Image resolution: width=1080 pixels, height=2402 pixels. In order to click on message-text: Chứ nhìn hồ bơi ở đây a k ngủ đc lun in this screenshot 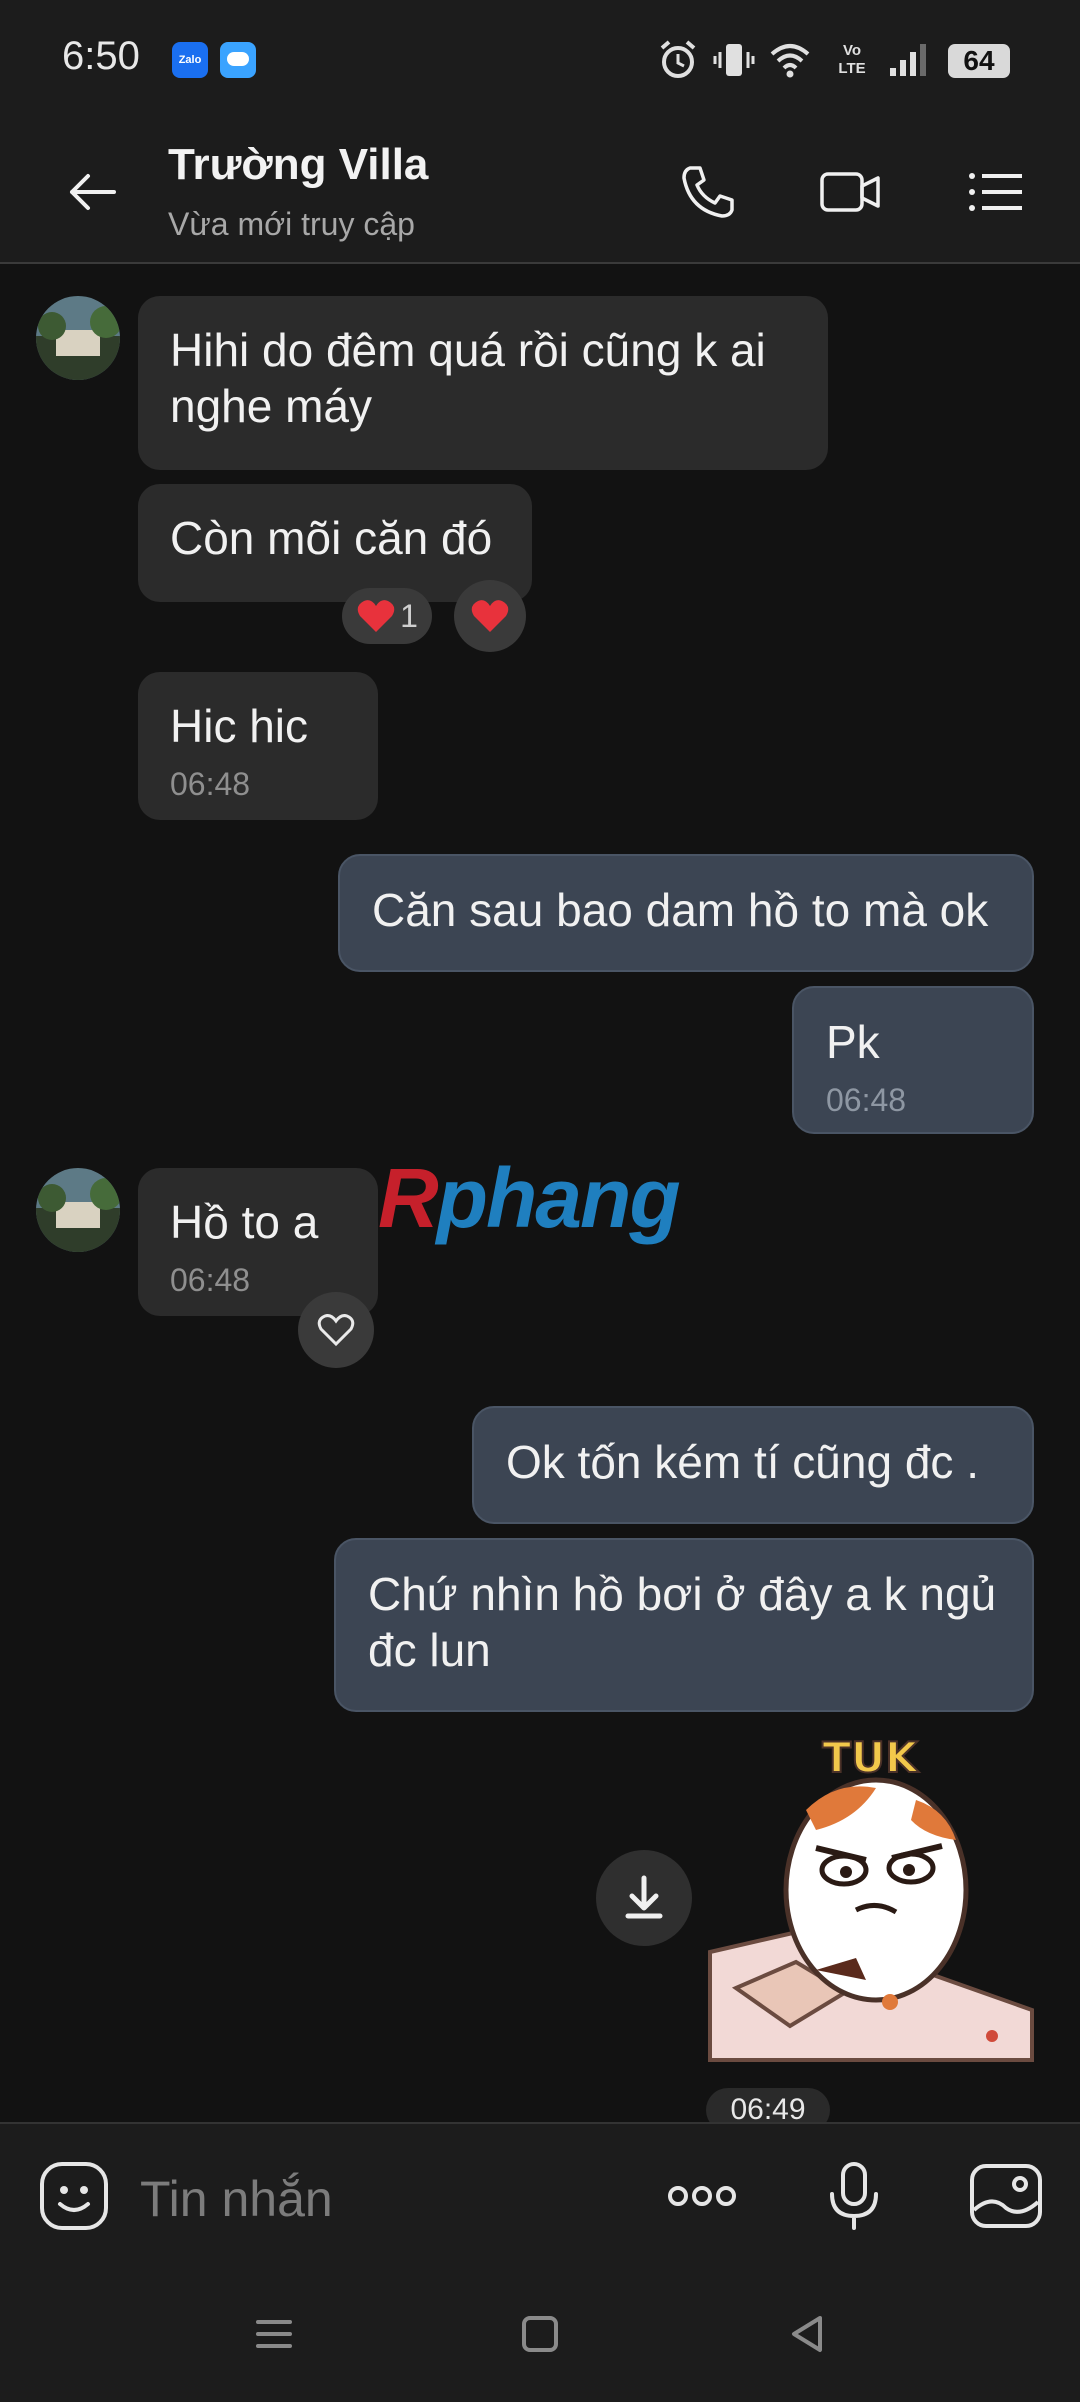, I will do `click(682, 1622)`.